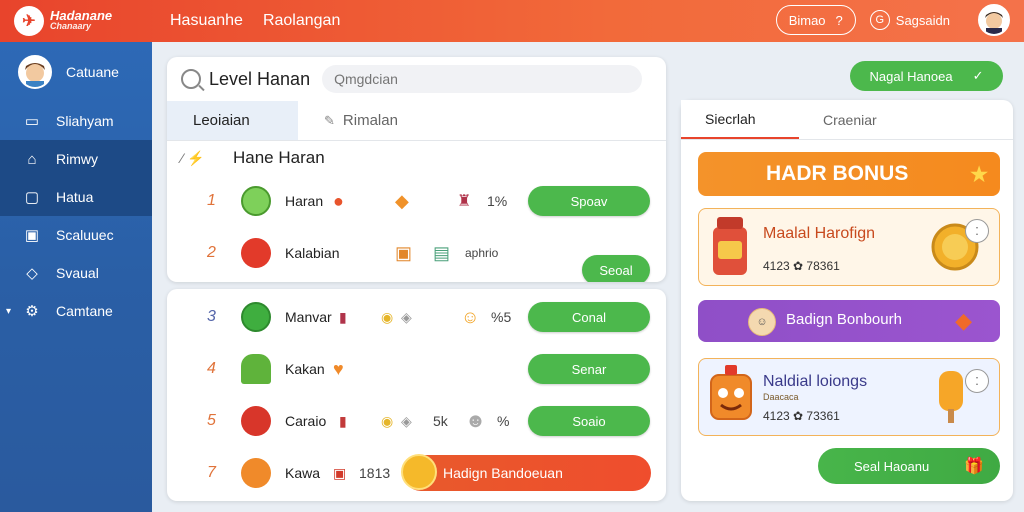  What do you see at coordinates (801, 416) in the screenshot?
I see `card-sub: 4123 ✿ 73361` at bounding box center [801, 416].